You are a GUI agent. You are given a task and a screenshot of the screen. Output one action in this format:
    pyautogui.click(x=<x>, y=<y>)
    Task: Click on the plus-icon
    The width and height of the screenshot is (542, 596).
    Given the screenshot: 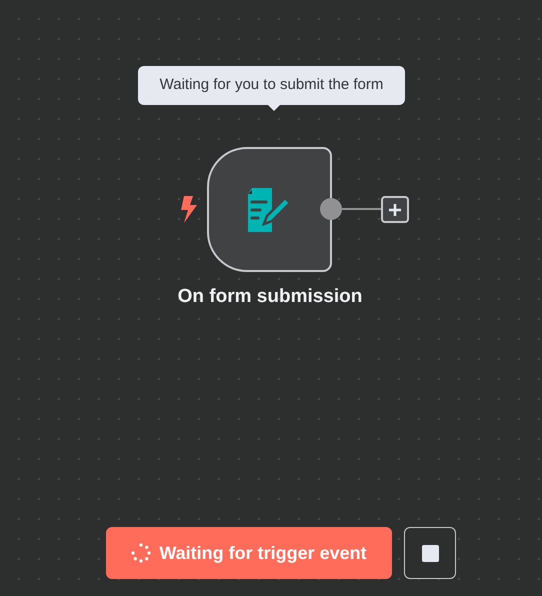 What is the action you would take?
    pyautogui.click(x=395, y=210)
    